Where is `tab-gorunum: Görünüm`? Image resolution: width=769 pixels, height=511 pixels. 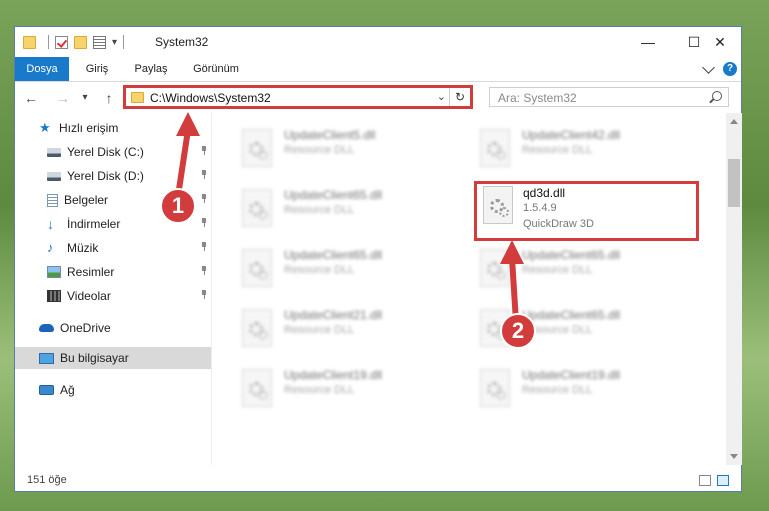
tab-gorunum: Görünüm is located at coordinates (216, 69).